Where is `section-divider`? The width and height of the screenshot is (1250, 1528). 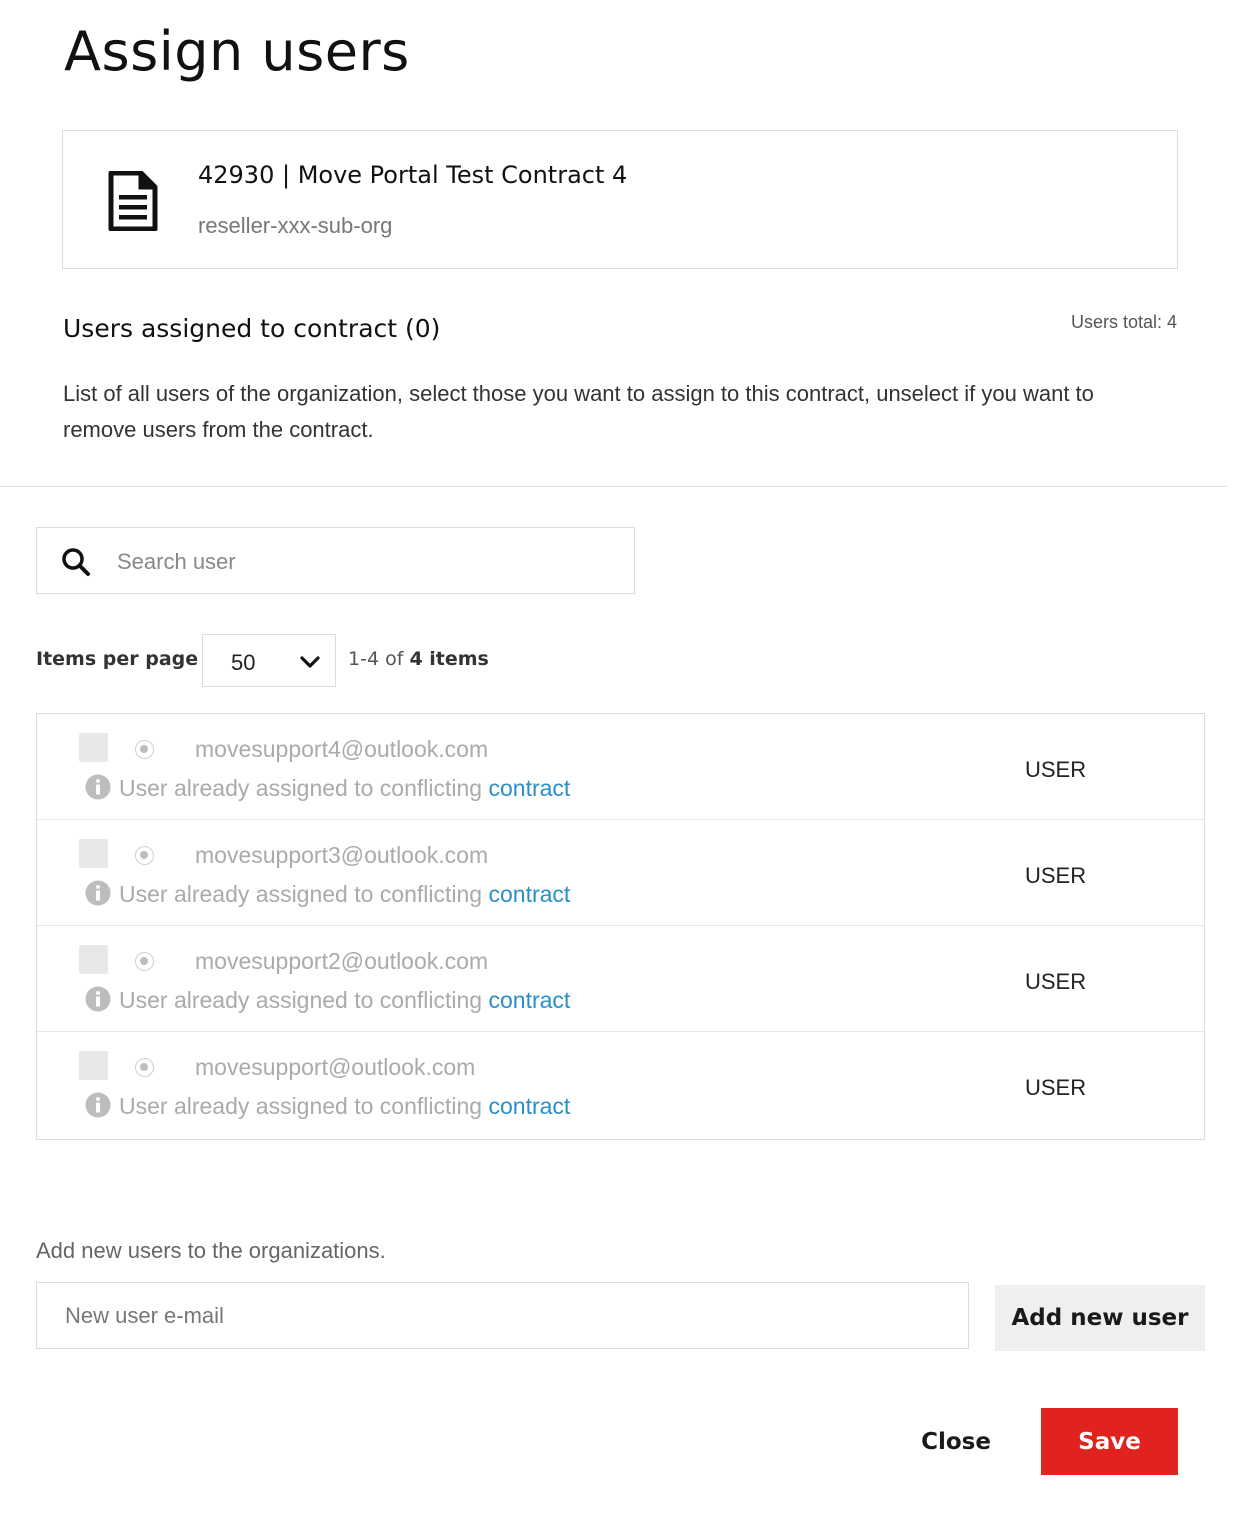
section-divider is located at coordinates (614, 486).